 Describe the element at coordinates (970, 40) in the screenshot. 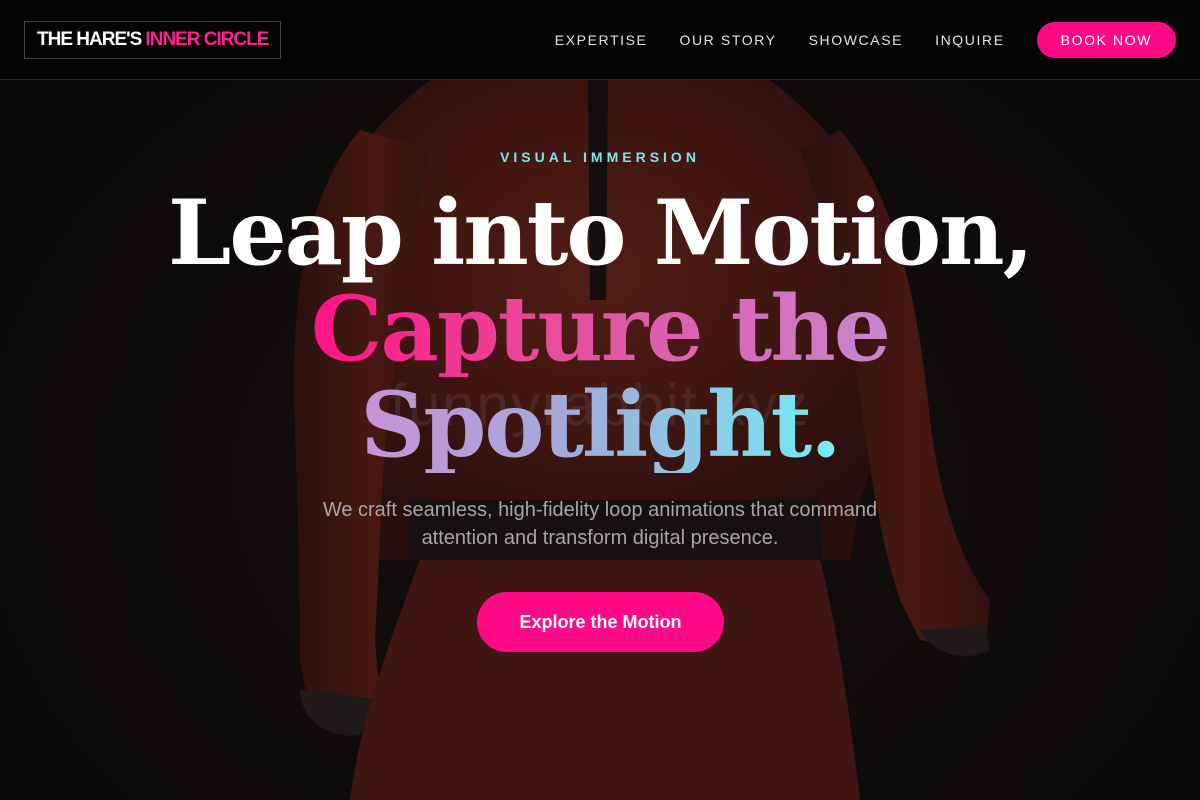

I see `nav-link-inquire: INQUIRE` at that location.